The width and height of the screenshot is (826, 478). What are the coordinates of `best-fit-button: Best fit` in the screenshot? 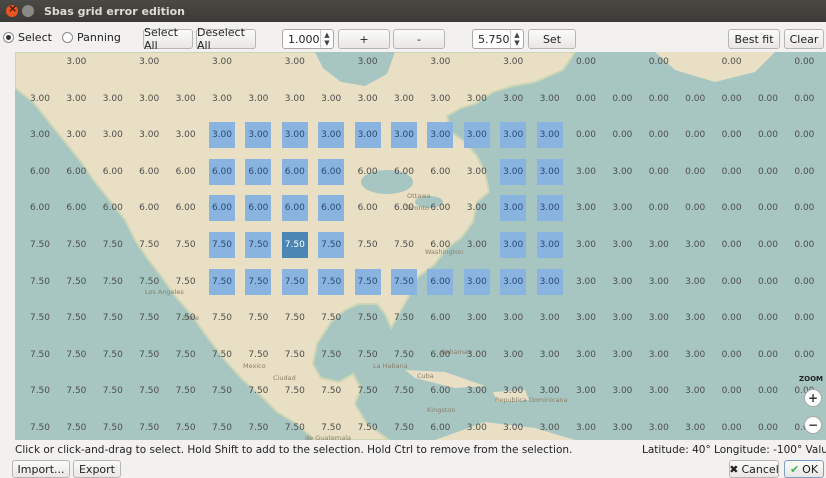 It's located at (754, 39).